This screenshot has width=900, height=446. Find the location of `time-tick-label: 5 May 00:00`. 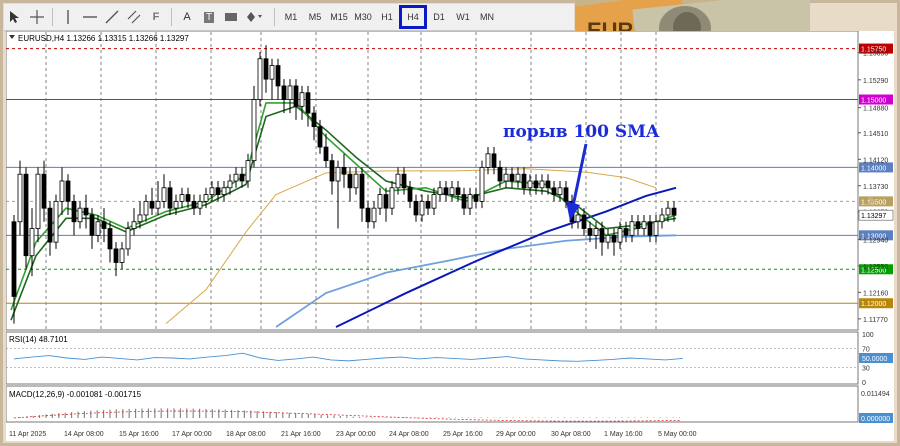

time-tick-label: 5 May 00:00 is located at coordinates (677, 434).